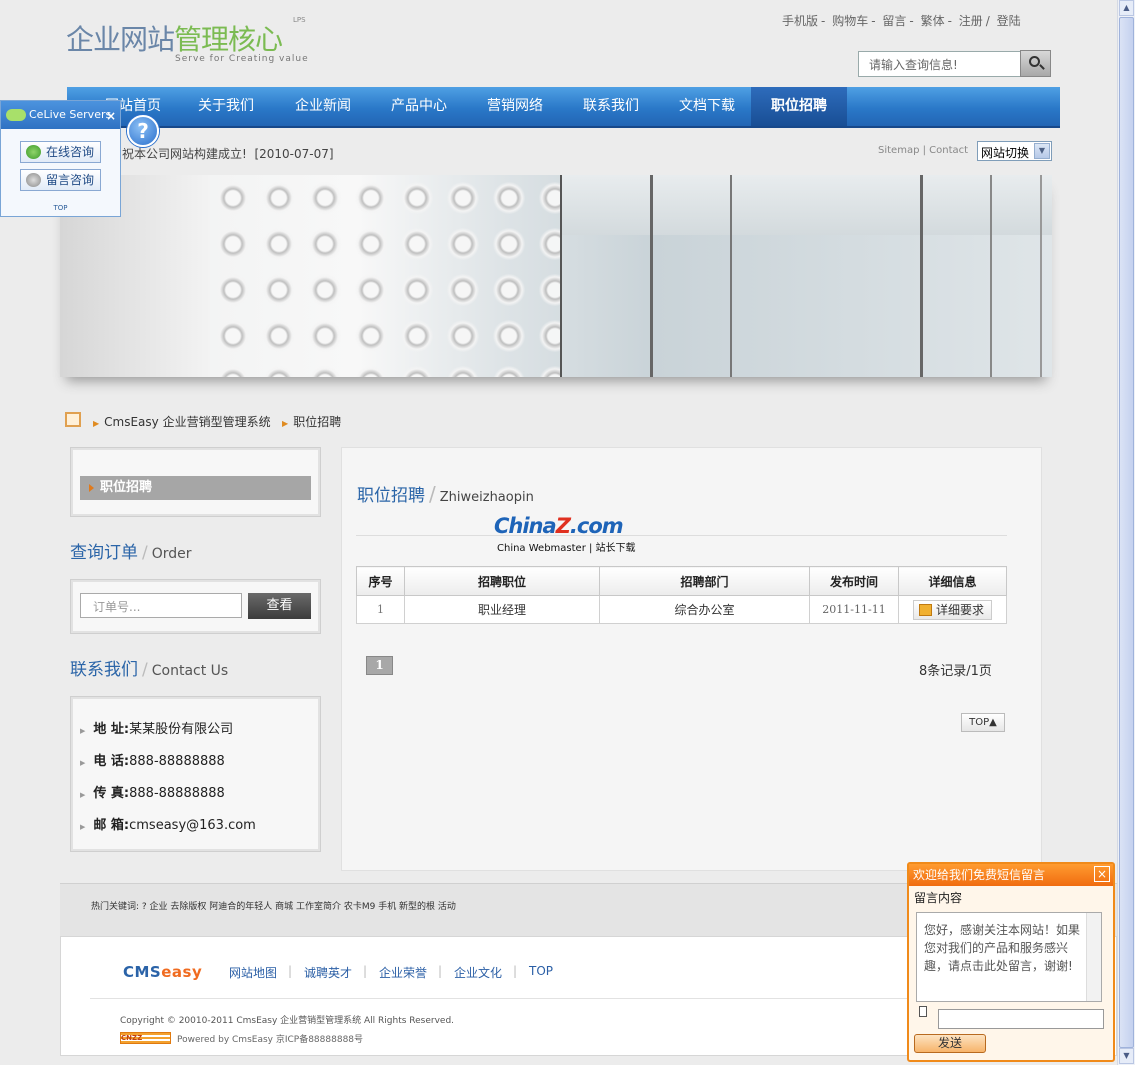 The height and width of the screenshot is (1065, 1135). I want to click on footer-link-top: TOP, so click(541, 971).